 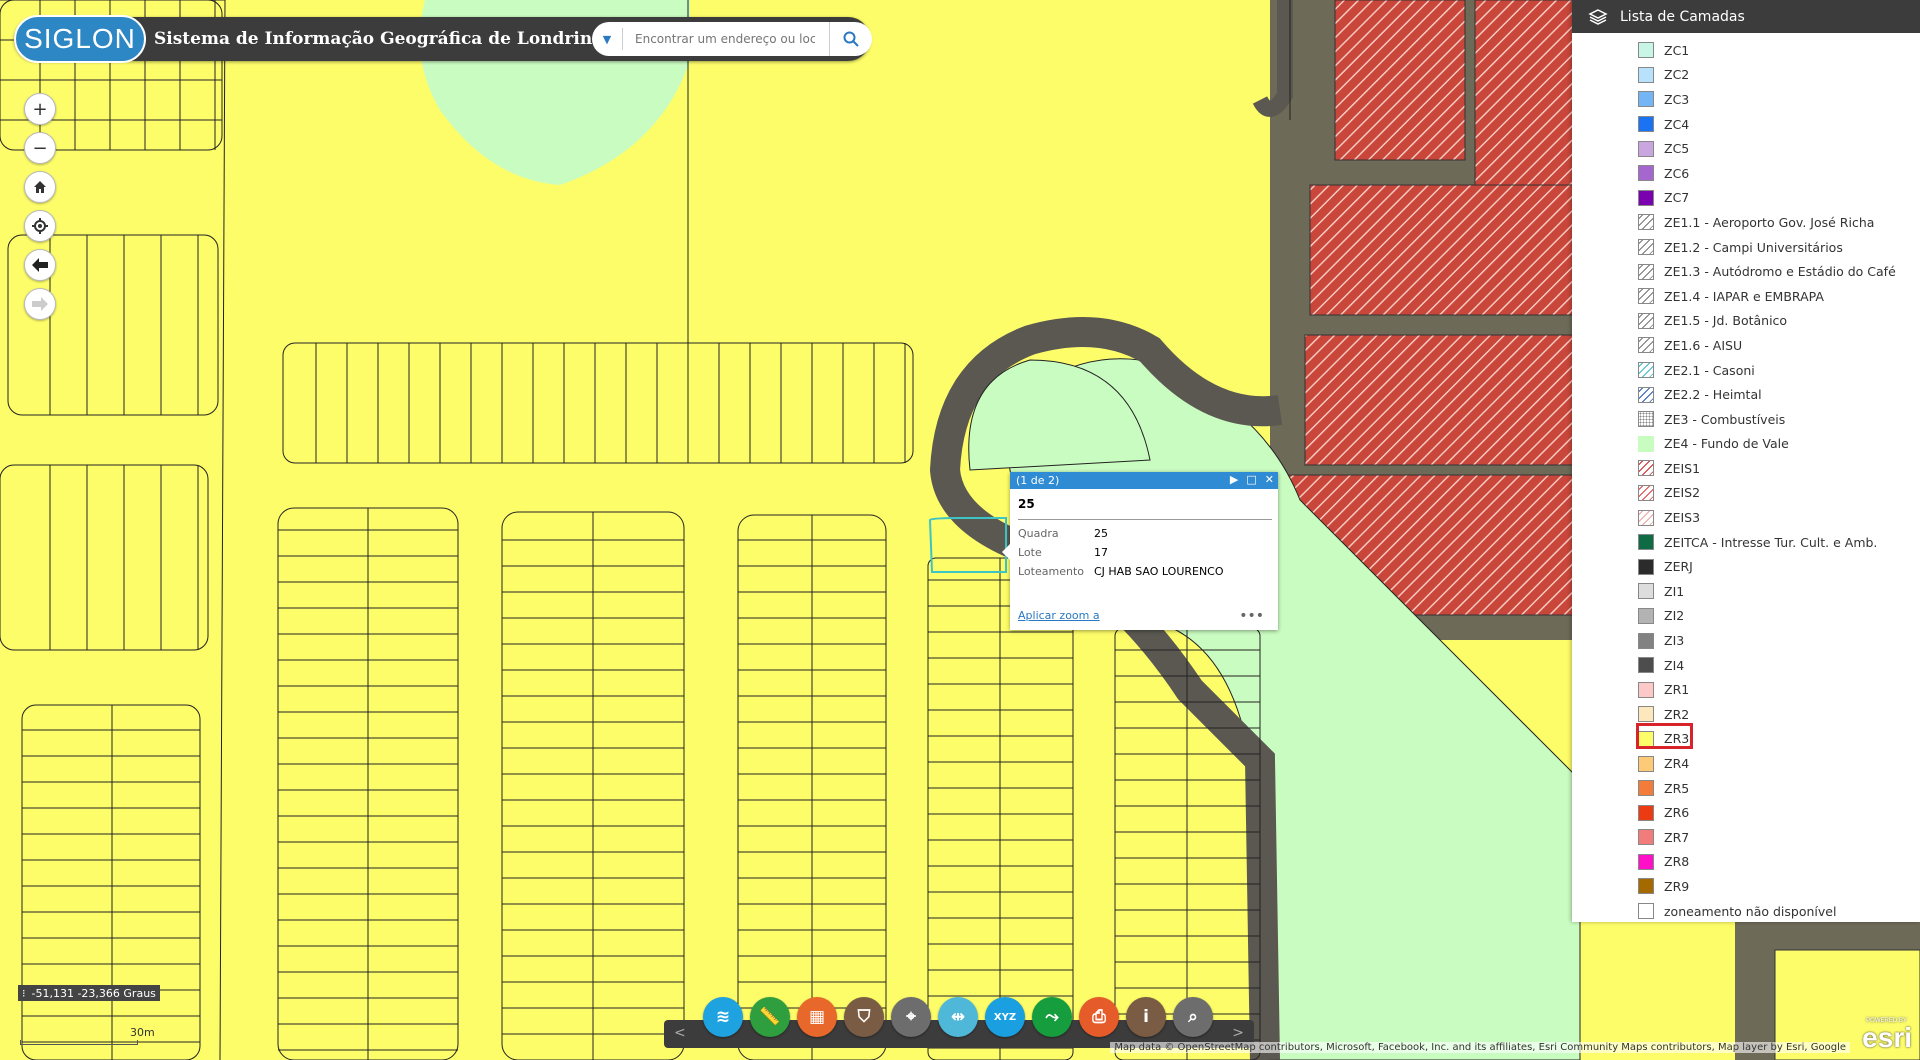 I want to click on legend-item: ZE1.2 - Campi Universitários, so click(x=1767, y=247).